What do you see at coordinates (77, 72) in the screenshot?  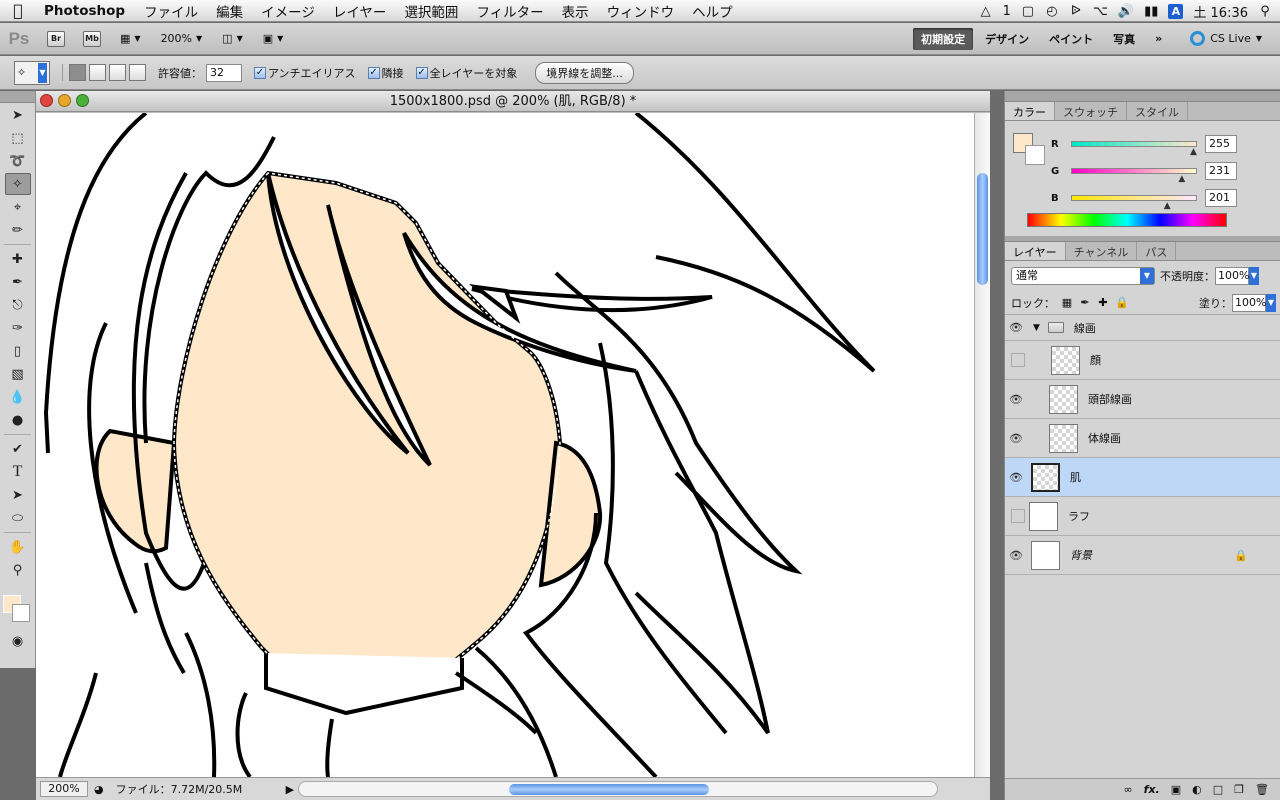 I see `new-selection-button` at bounding box center [77, 72].